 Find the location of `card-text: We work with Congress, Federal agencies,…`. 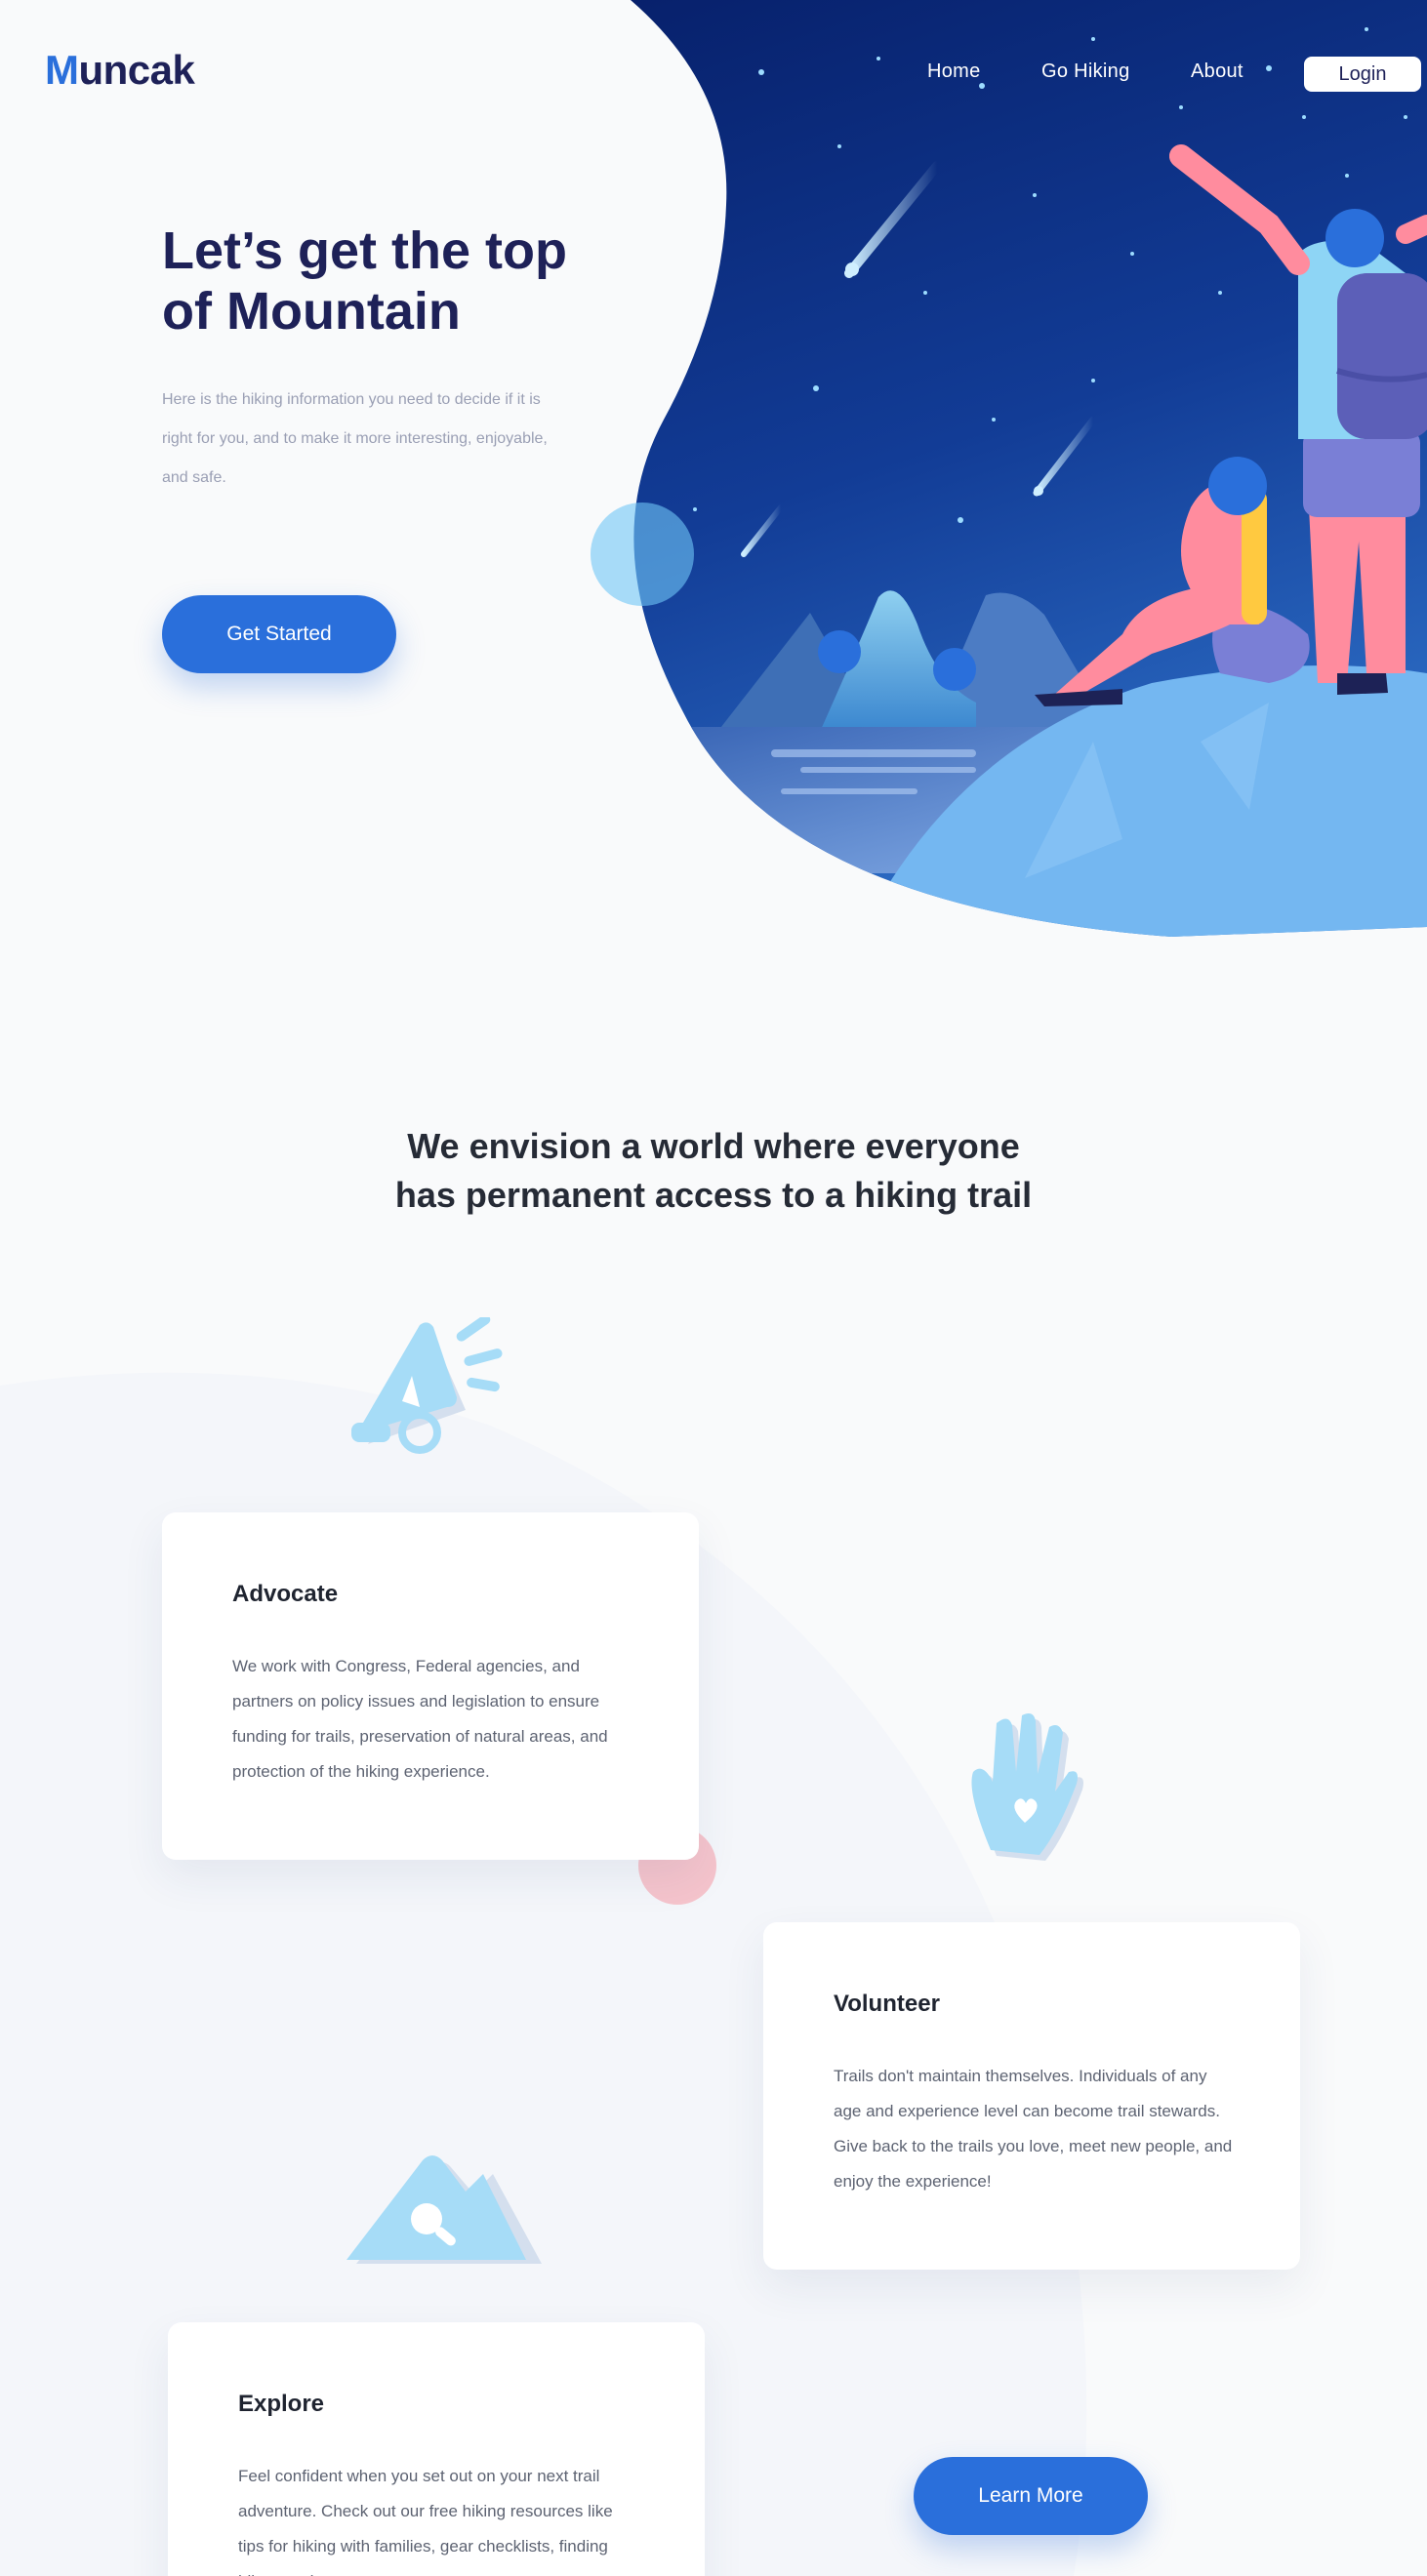

card-text: We work with Congress, Federal agencies,… is located at coordinates (420, 1719).